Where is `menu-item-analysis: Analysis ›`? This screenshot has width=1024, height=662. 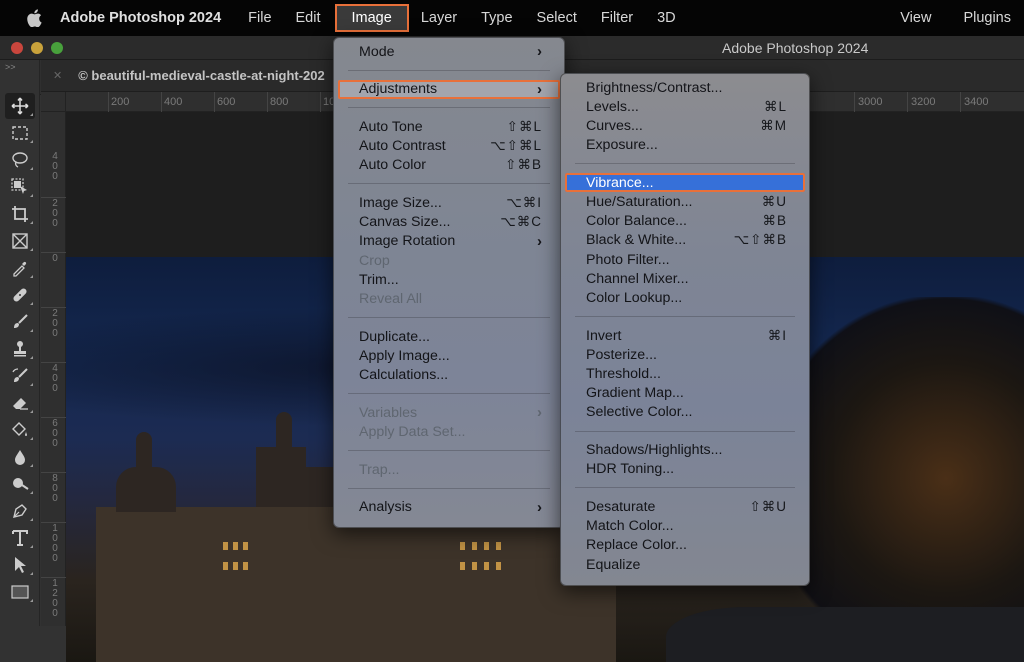 menu-item-analysis: Analysis › is located at coordinates (449, 507).